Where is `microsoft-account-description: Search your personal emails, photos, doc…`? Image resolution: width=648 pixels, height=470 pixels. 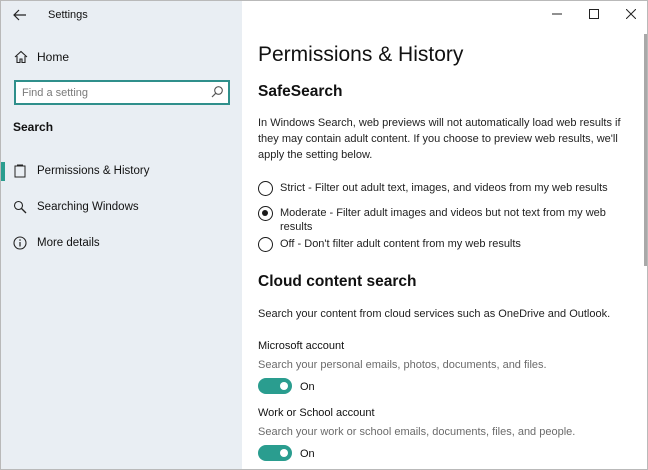 microsoft-account-description: Search your personal emails, photos, doc… is located at coordinates (402, 365).